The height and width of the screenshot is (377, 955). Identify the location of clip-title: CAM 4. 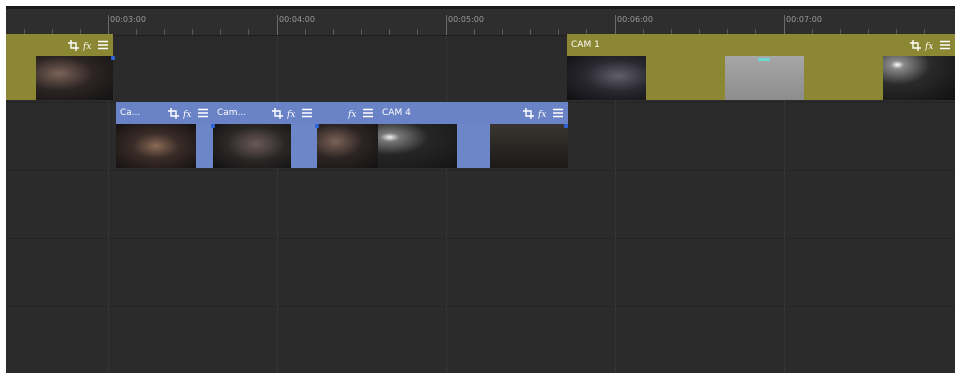
(396, 113).